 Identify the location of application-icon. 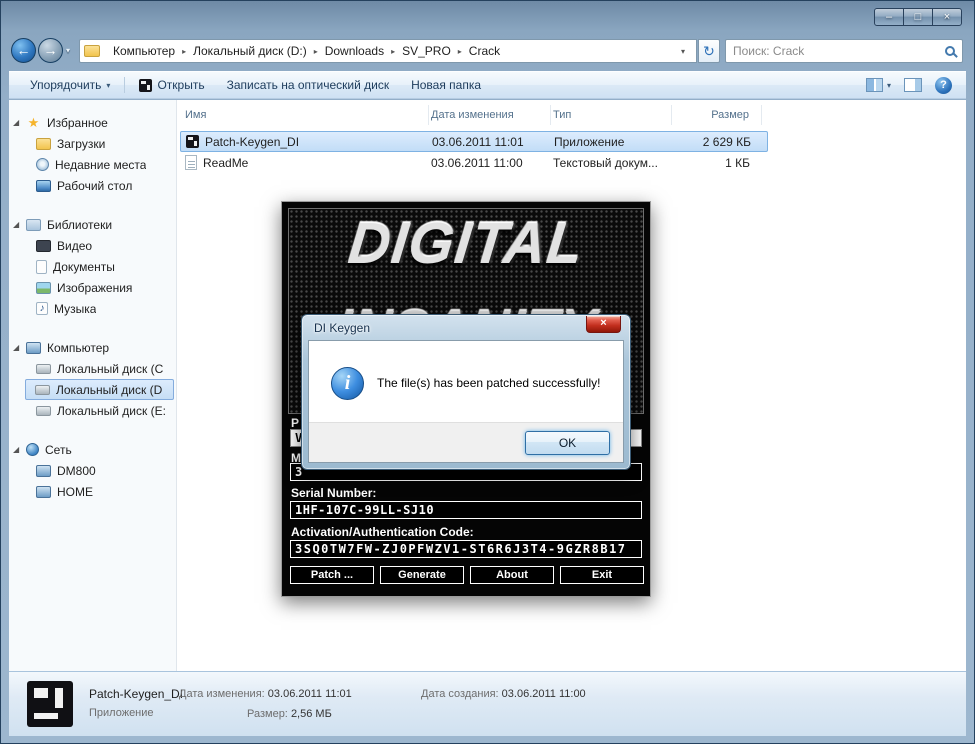
(192, 141).